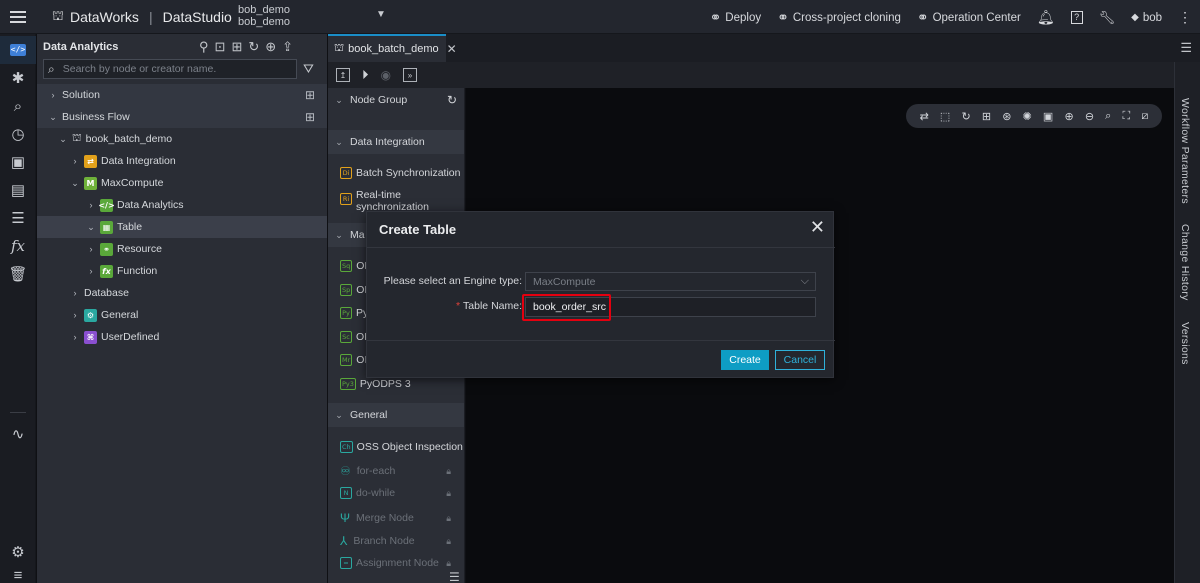 The width and height of the screenshot is (1200, 583). I want to click on maxcompute-icon: M, so click(90, 183).